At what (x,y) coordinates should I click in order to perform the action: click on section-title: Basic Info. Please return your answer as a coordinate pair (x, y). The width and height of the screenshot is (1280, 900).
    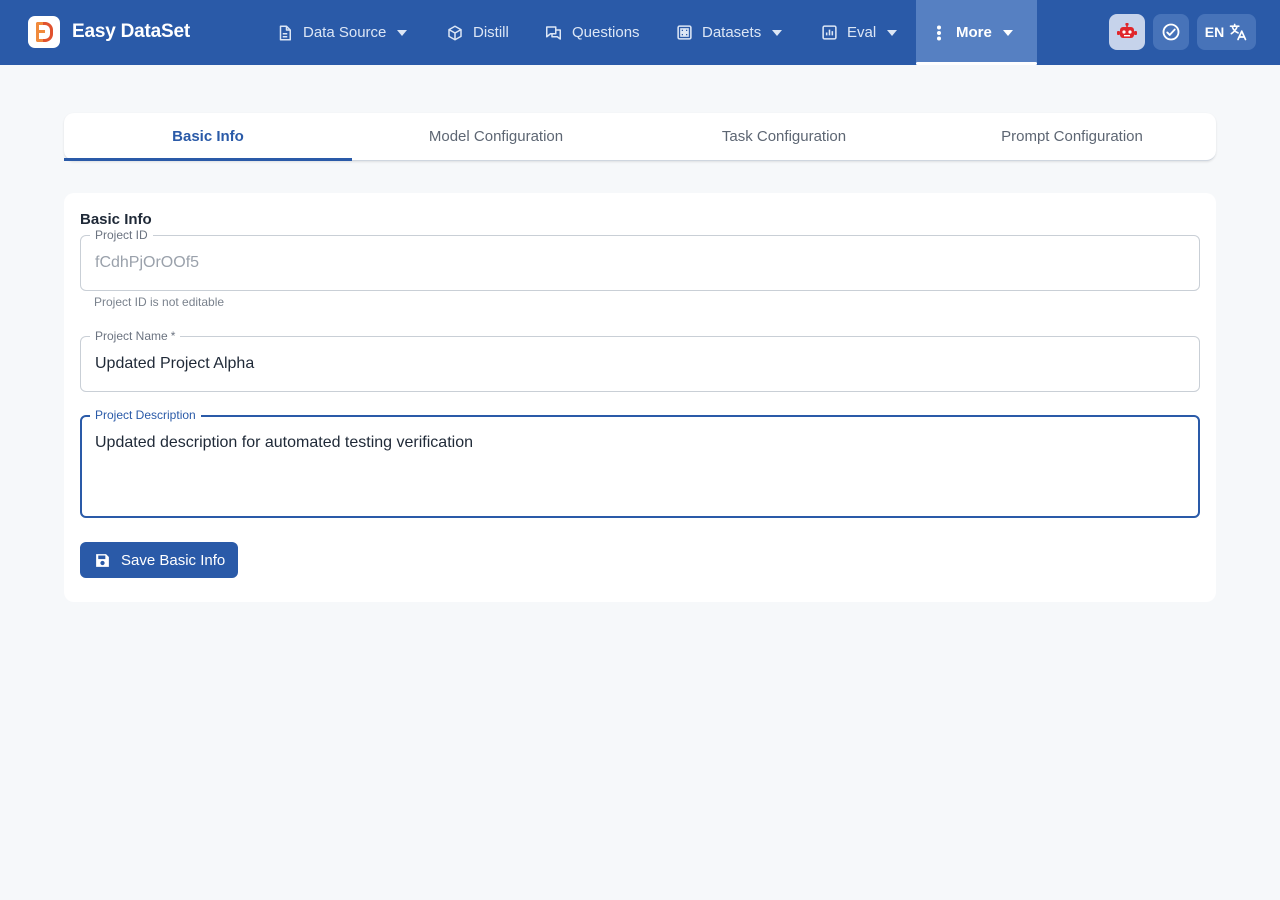
    Looking at the image, I should click on (116, 219).